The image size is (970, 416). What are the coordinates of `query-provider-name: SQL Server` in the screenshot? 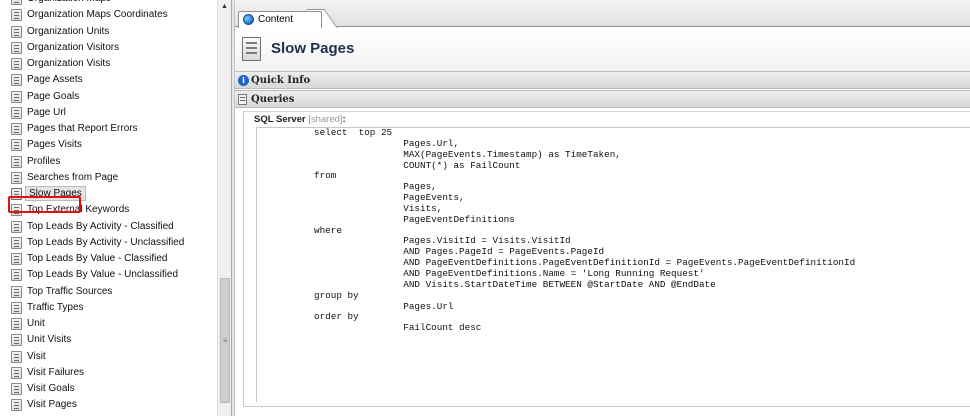 It's located at (280, 119).